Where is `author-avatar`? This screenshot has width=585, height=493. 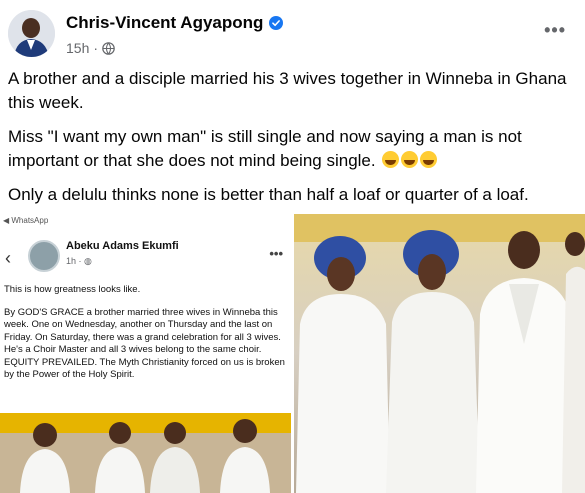 author-avatar is located at coordinates (31, 33).